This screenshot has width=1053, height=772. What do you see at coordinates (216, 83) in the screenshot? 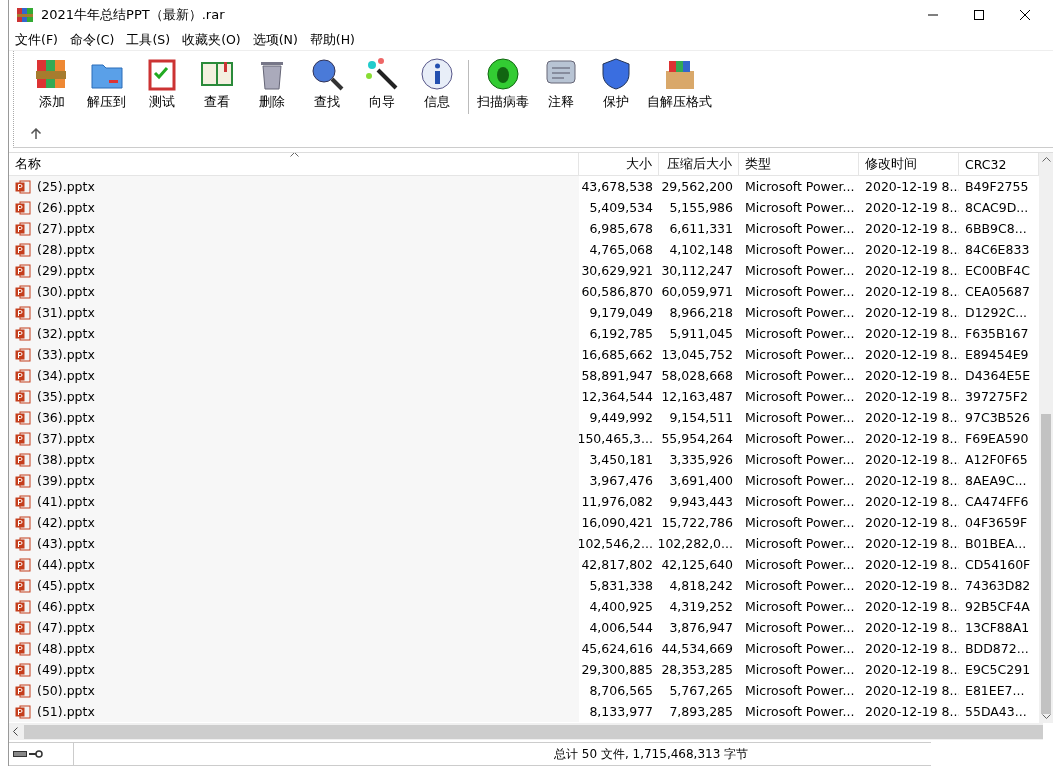
I see `toolbar-button: 查看` at bounding box center [216, 83].